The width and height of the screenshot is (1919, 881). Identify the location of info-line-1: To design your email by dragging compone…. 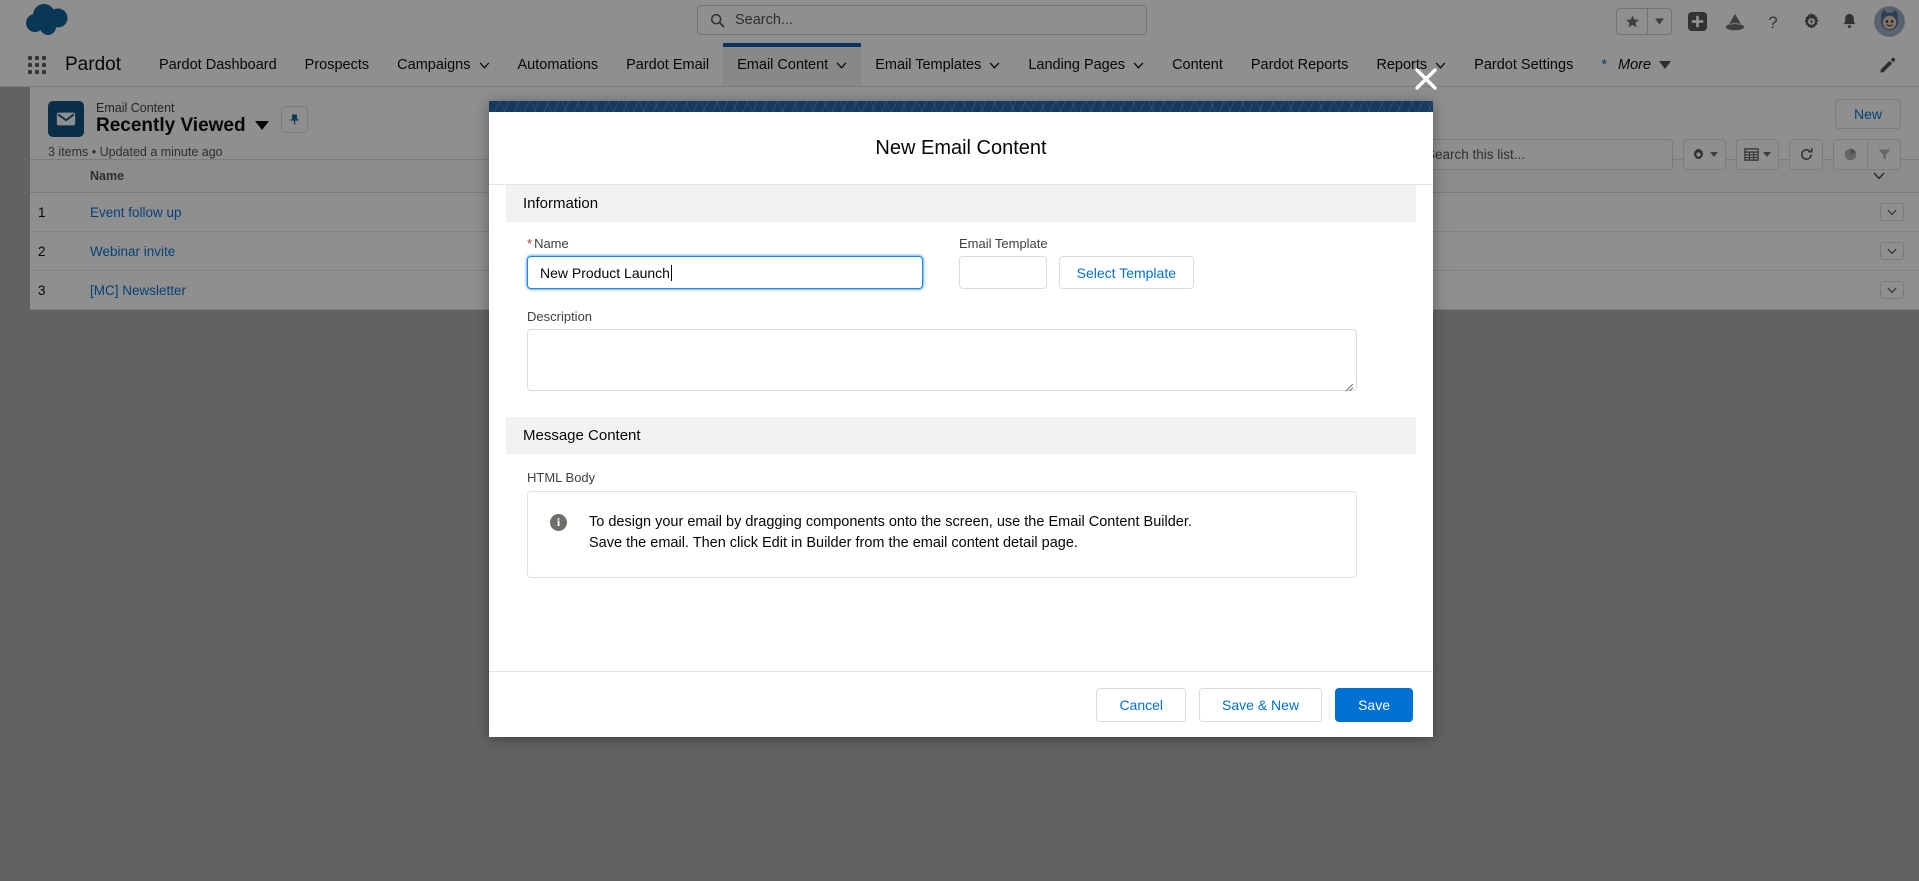
(890, 522).